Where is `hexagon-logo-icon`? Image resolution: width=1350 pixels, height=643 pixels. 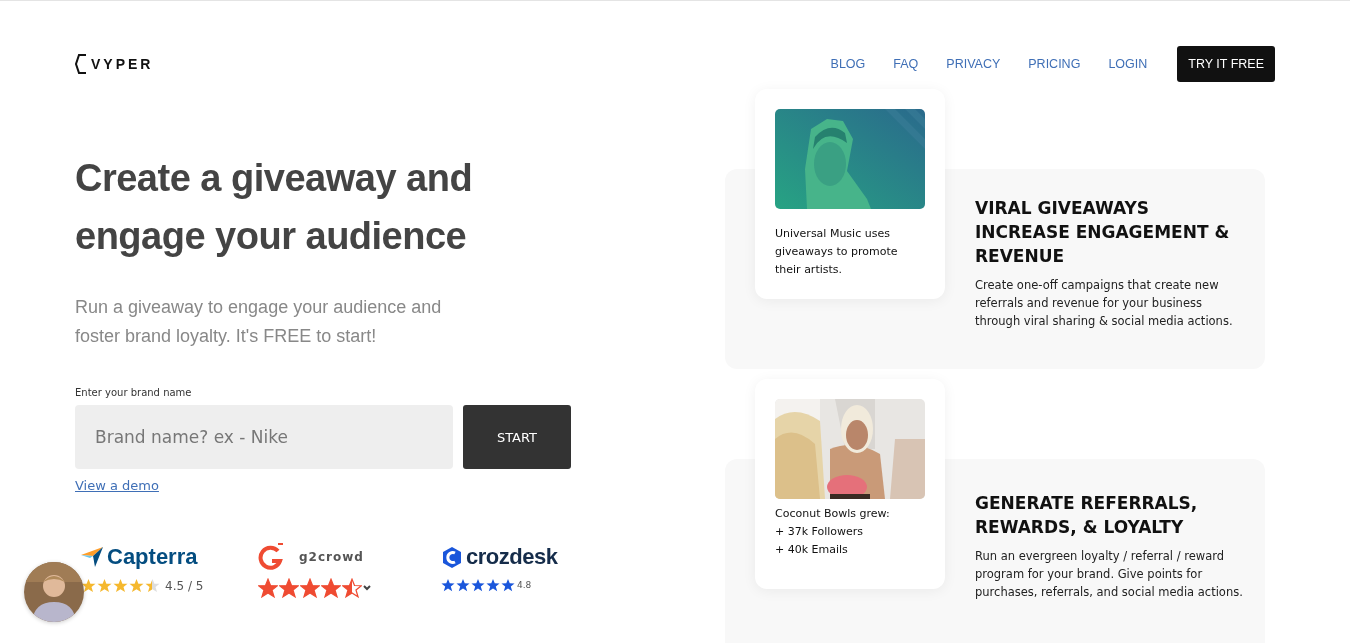 hexagon-logo-icon is located at coordinates (452, 557).